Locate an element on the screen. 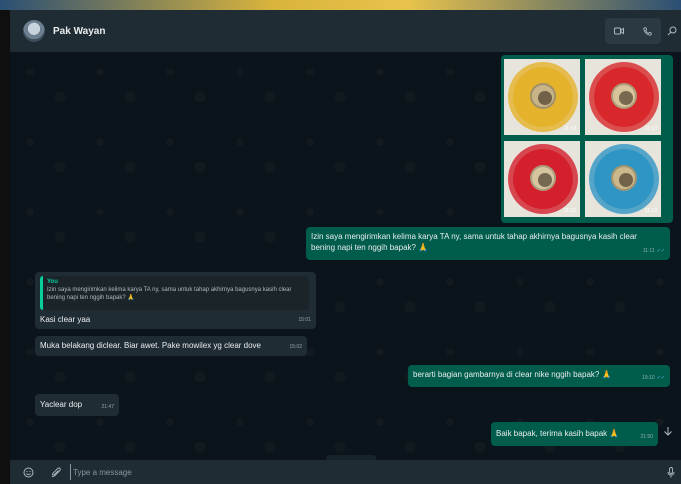 The width and height of the screenshot is (681, 484). message-timestamp: 15:02 is located at coordinates (295, 347).